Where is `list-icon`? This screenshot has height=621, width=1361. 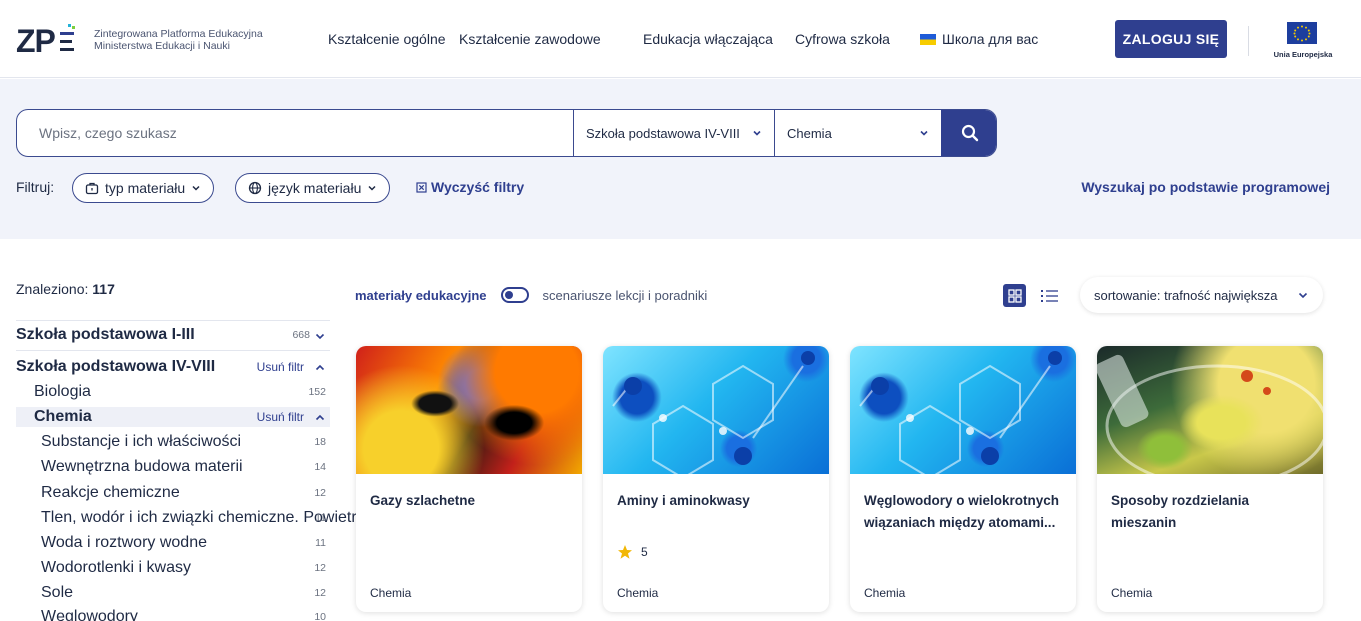
list-icon is located at coordinates (1049, 295).